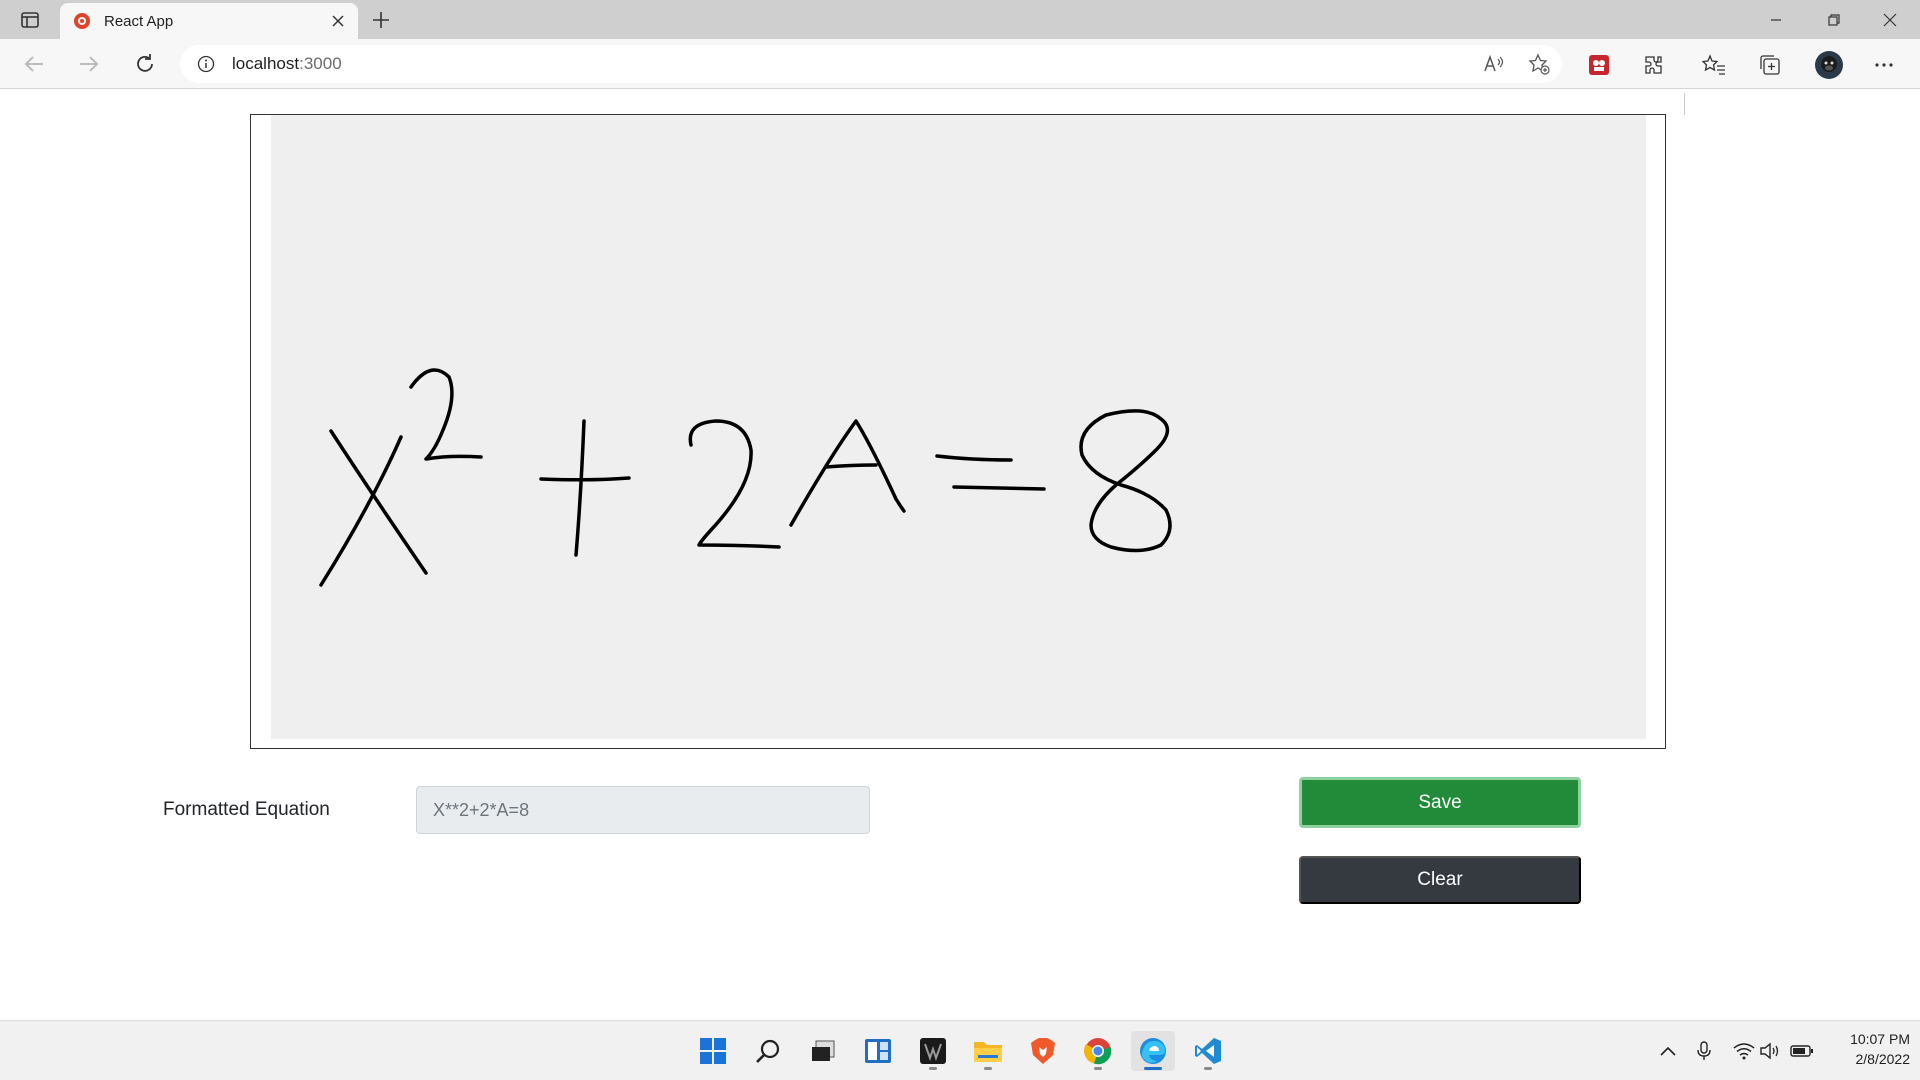 The width and height of the screenshot is (1920, 1080). What do you see at coordinates (30, 20) in the screenshot?
I see `tab-actions-icon` at bounding box center [30, 20].